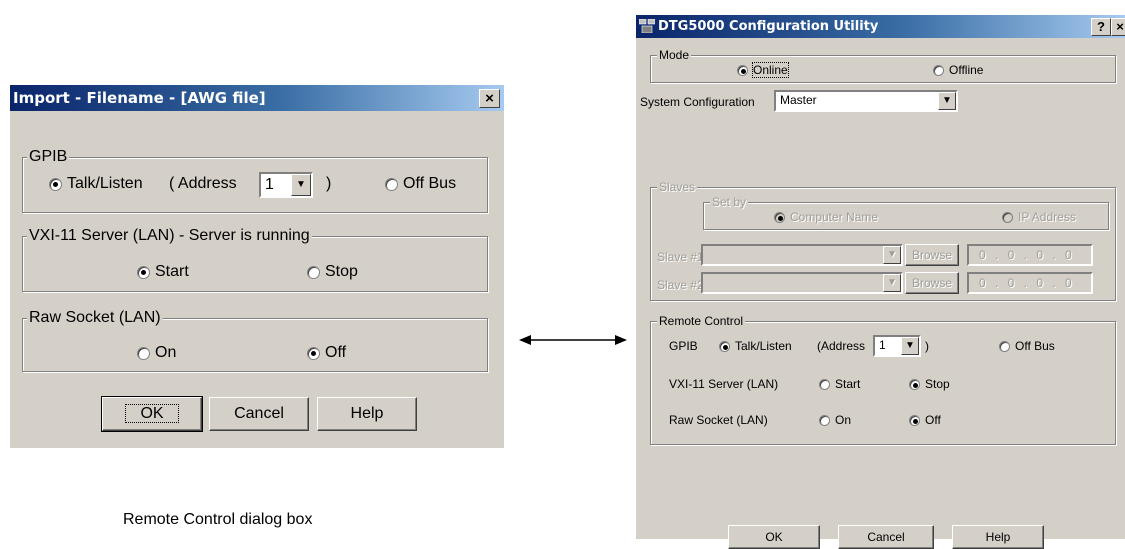  Describe the element at coordinates (729, 202) in the screenshot. I see `set-by-legend: Set by` at that location.